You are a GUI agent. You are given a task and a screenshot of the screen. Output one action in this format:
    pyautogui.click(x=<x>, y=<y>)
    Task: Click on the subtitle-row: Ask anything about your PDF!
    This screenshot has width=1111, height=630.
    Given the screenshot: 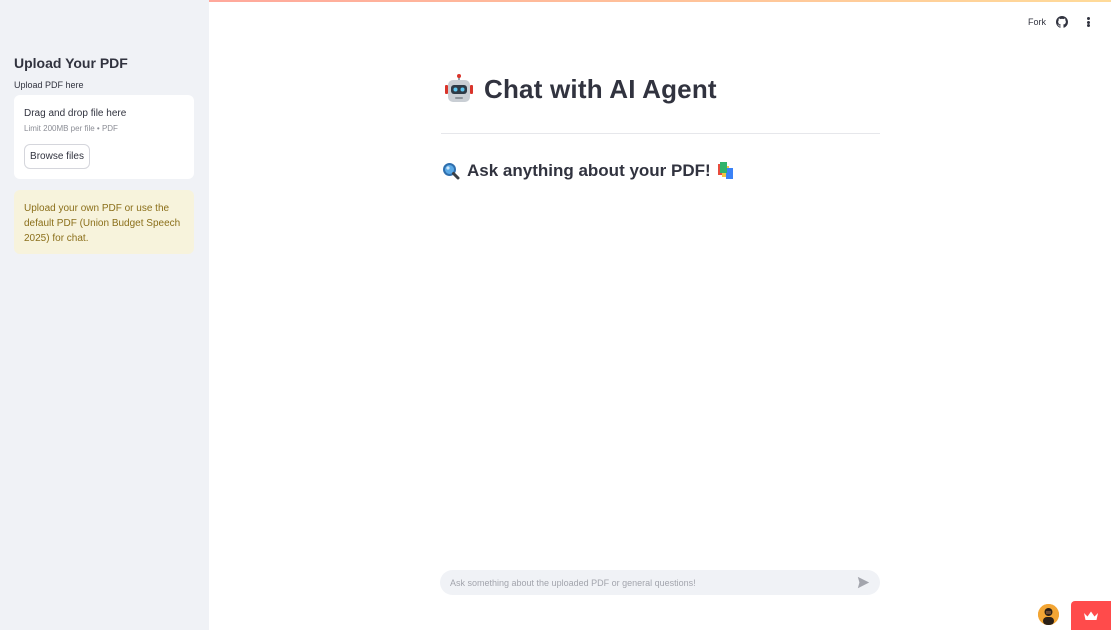 What is the action you would take?
    pyautogui.click(x=589, y=171)
    